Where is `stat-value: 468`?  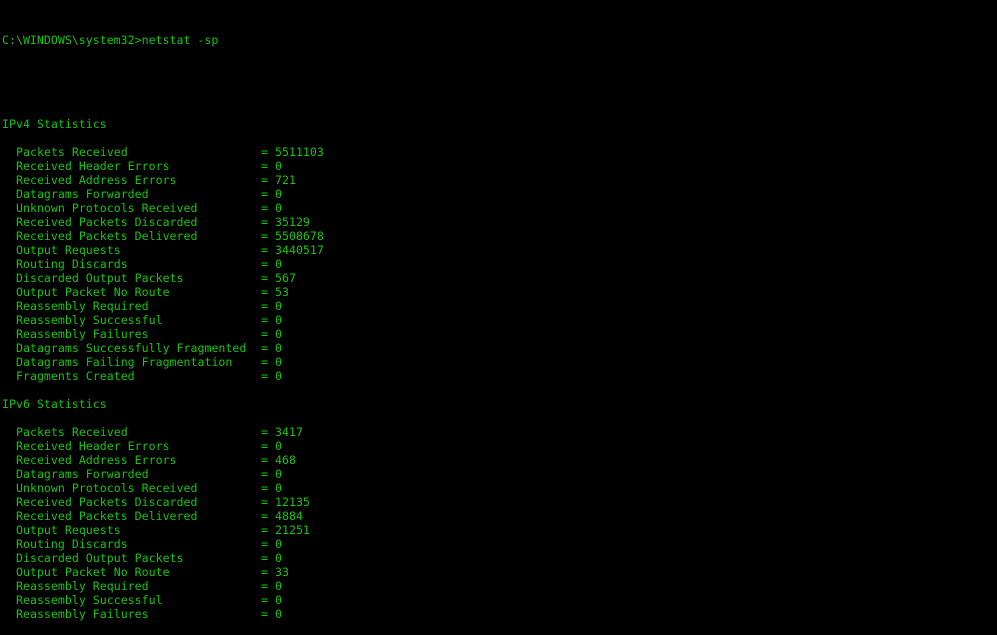
stat-value: 468 is located at coordinates (285, 460).